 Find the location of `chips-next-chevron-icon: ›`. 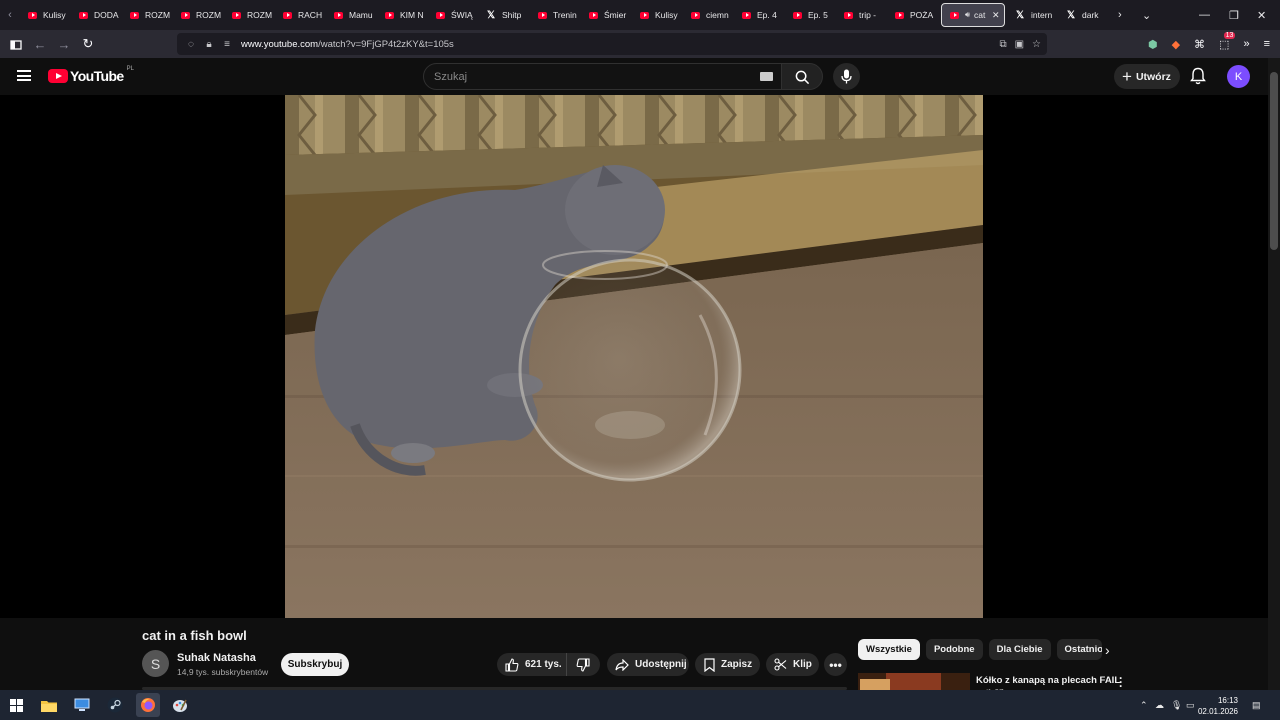

chips-next-chevron-icon: › is located at coordinates (1107, 650).